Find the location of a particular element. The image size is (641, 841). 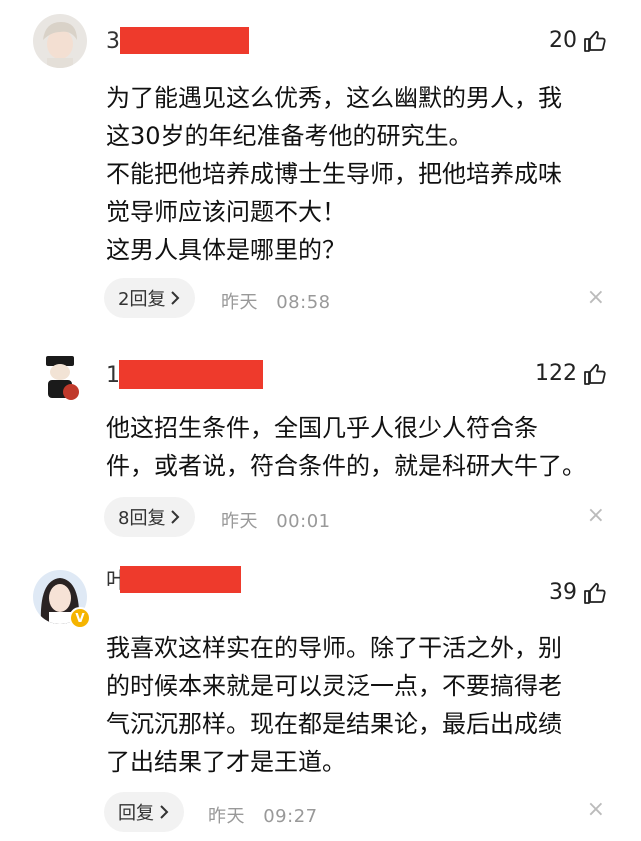

verified-badge-icon: V is located at coordinates (80, 618).